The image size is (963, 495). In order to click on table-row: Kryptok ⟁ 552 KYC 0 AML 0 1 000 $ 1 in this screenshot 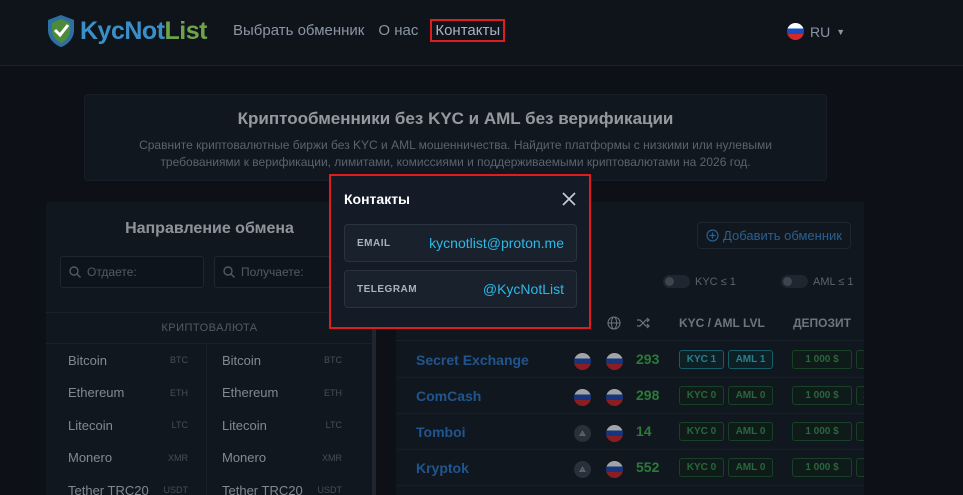, I will do `click(630, 468)`.